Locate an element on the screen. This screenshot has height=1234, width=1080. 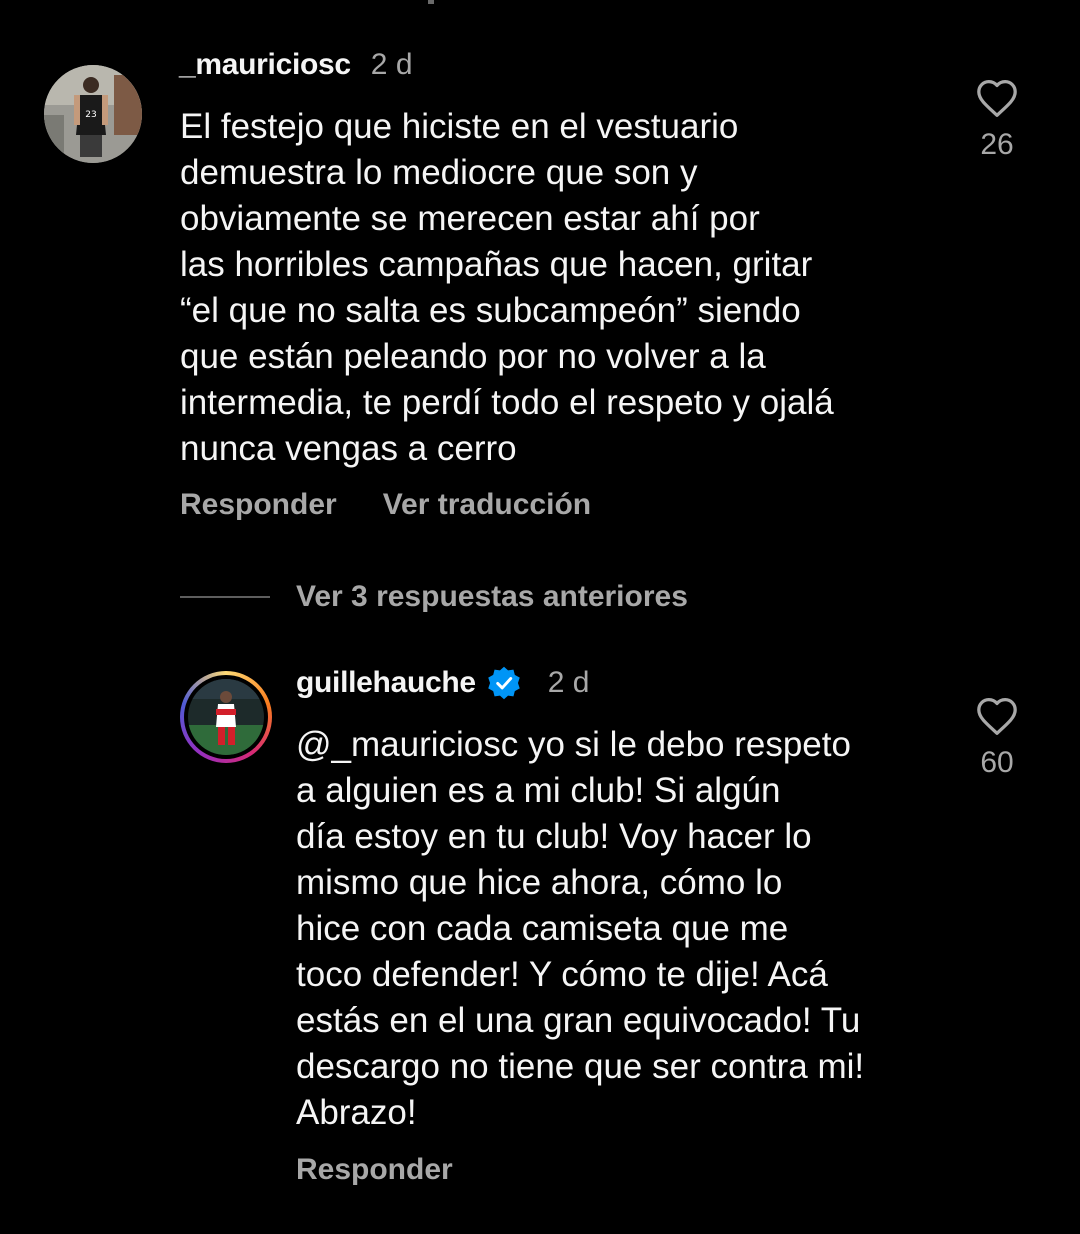
avatar-mauriciosc: 23 is located at coordinates (93, 114).